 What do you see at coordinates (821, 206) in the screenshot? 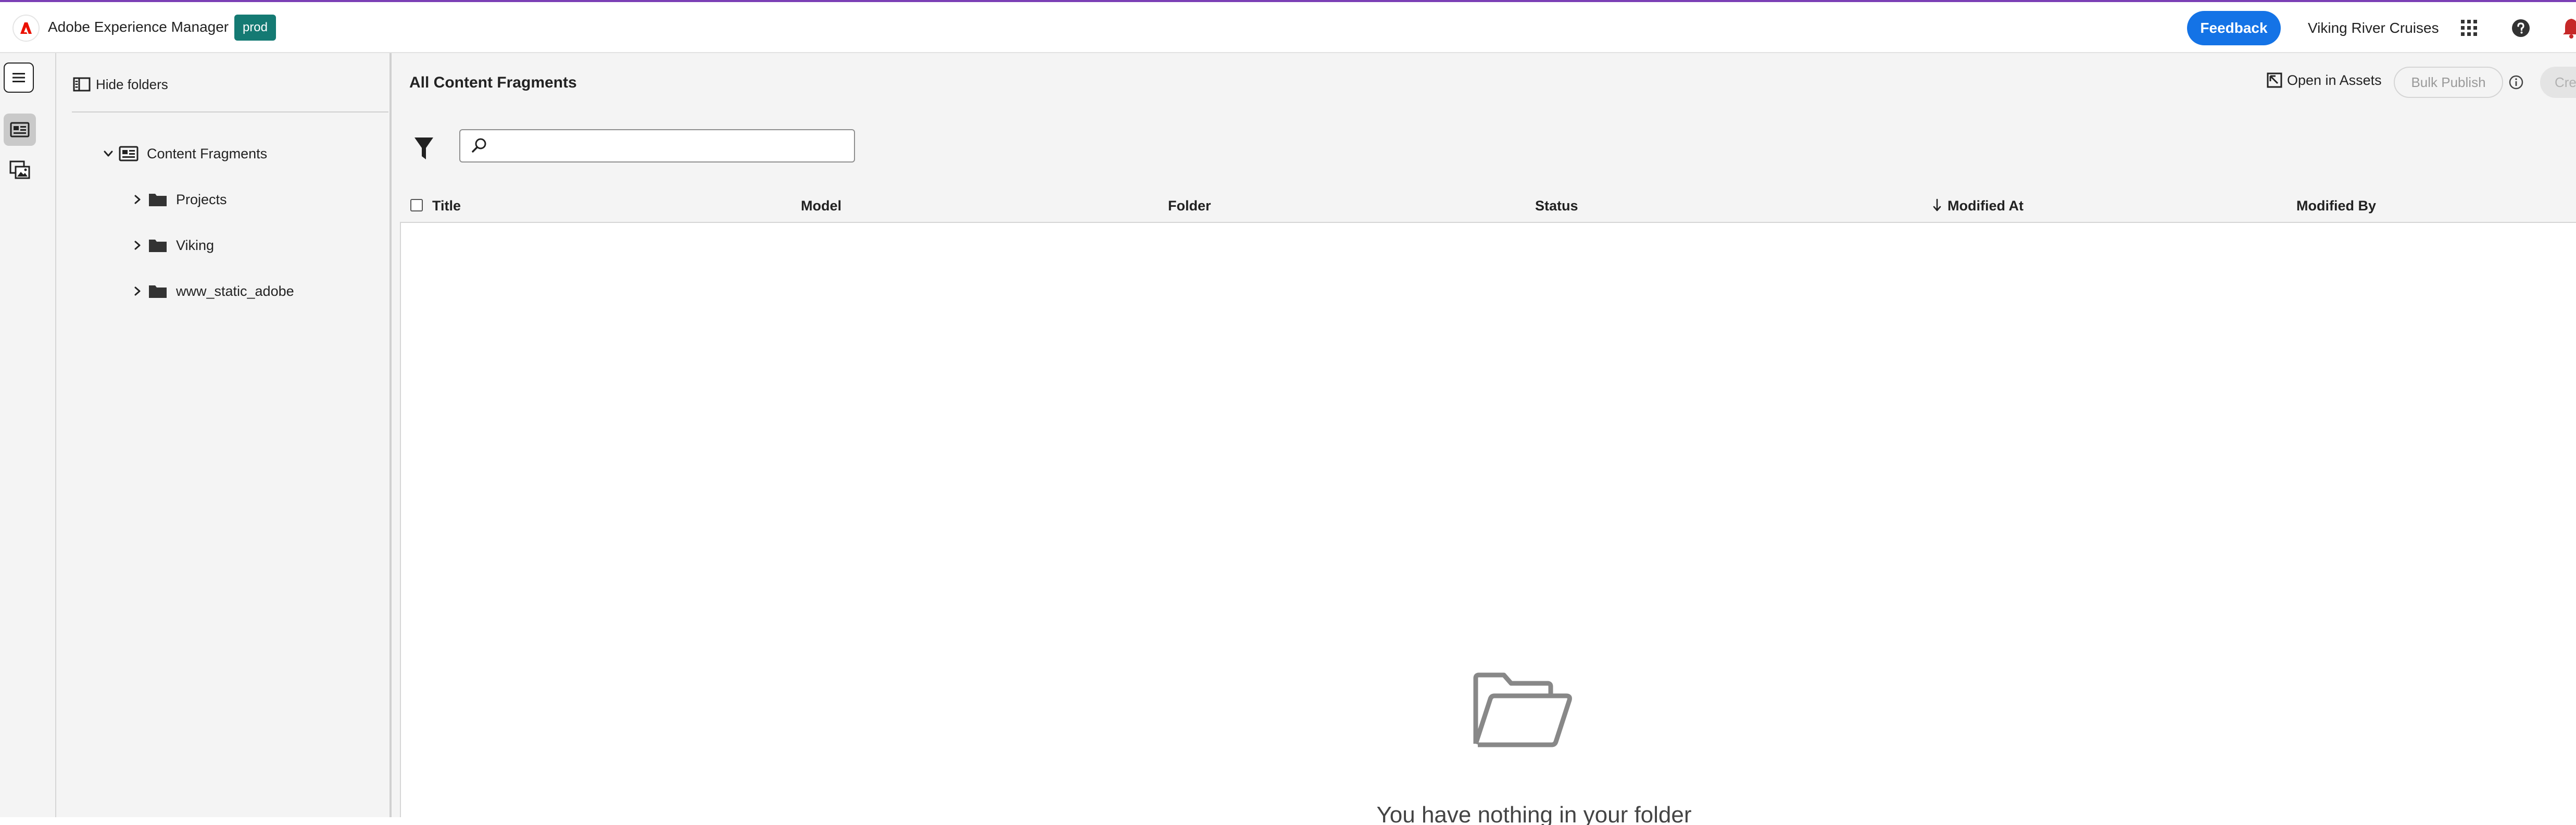
I see `column-header-model: Model` at bounding box center [821, 206].